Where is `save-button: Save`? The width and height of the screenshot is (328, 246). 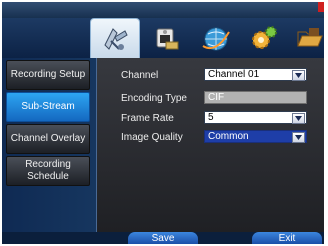
save-button: Save is located at coordinates (163, 238).